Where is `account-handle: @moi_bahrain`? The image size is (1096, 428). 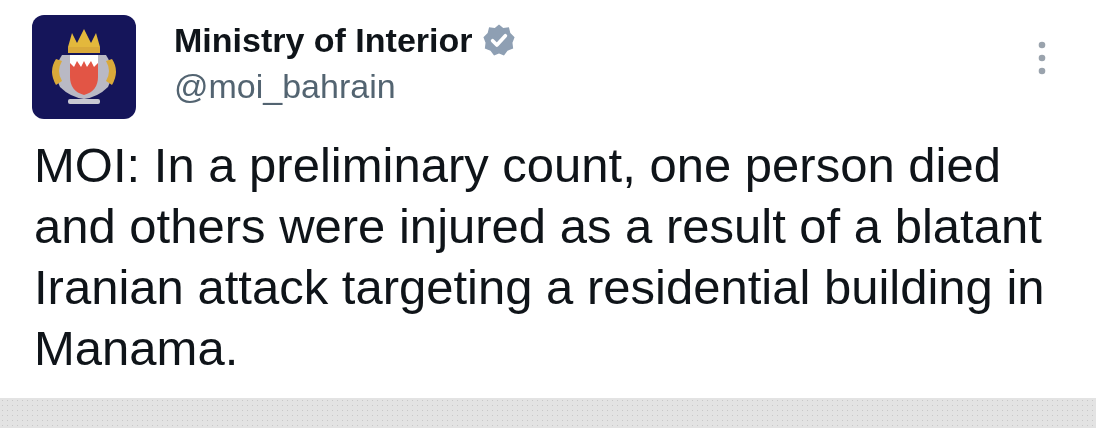 account-handle: @moi_bahrain is located at coordinates (285, 86).